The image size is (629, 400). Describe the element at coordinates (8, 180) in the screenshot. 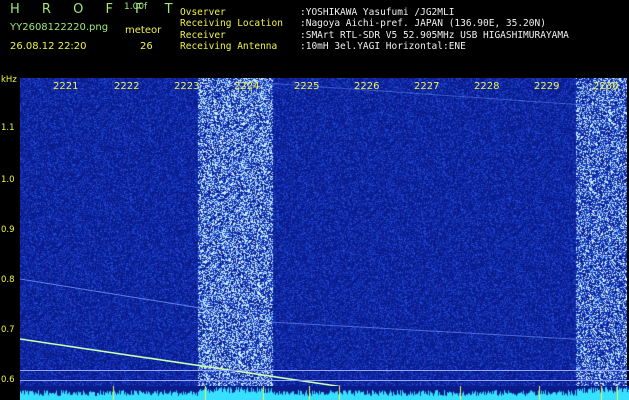

I see `freq-tick: 1.0` at that location.